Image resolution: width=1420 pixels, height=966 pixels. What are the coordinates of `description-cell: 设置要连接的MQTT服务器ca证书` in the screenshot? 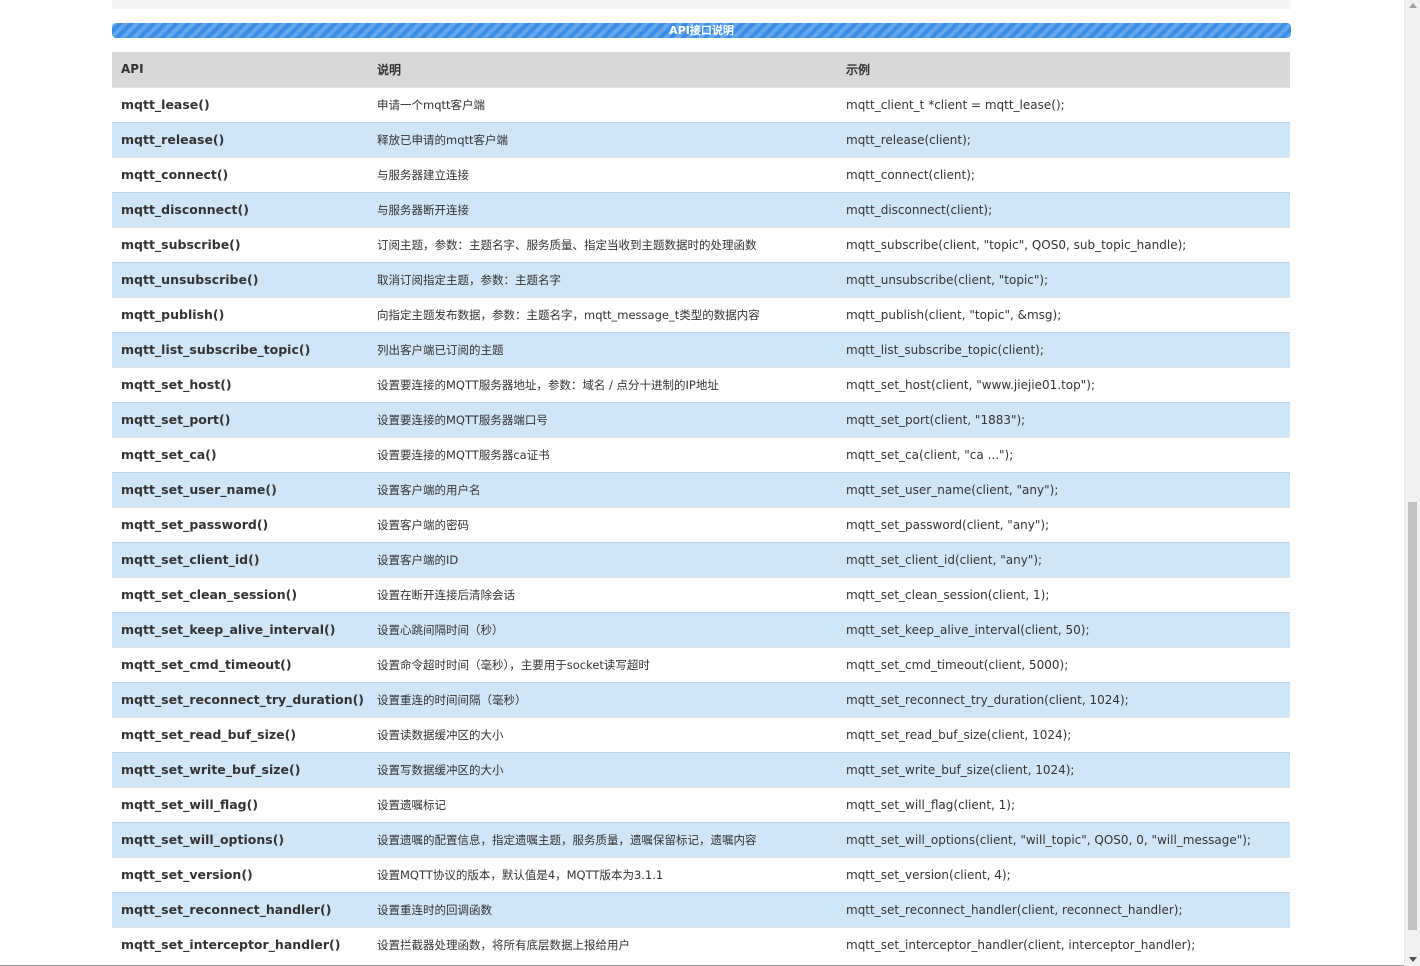 It's located at (602, 454).